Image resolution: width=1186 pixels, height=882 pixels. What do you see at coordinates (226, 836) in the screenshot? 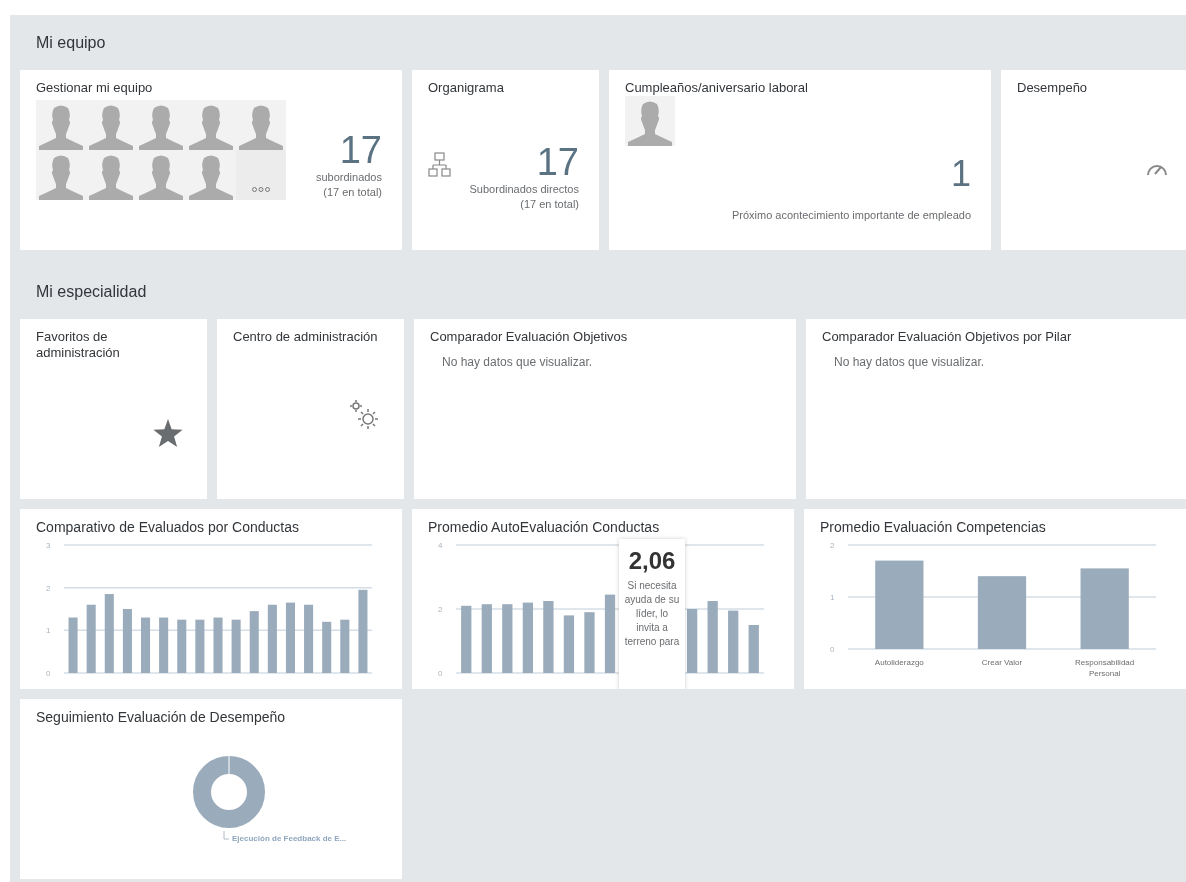
I see `leader-line` at bounding box center [226, 836].